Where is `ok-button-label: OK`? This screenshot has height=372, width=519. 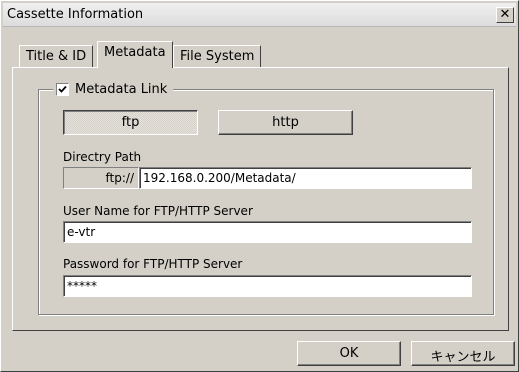 ok-button-label: OK is located at coordinates (349, 353).